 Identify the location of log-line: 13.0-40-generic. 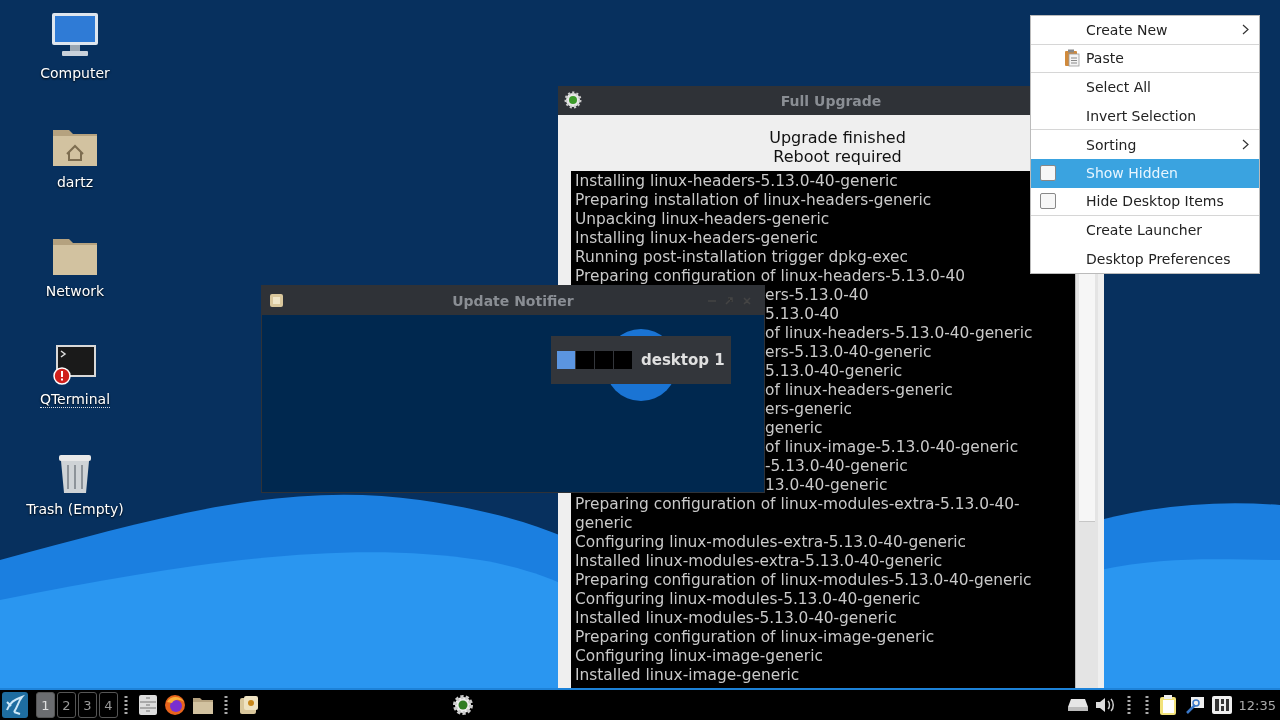
(826, 485).